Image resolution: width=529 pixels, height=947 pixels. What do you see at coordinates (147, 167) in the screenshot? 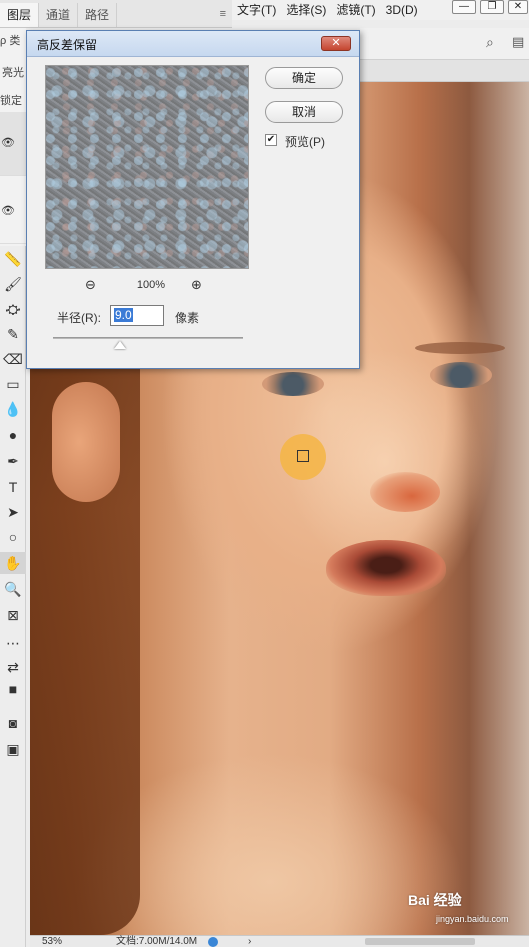
I see `filter-preview` at bounding box center [147, 167].